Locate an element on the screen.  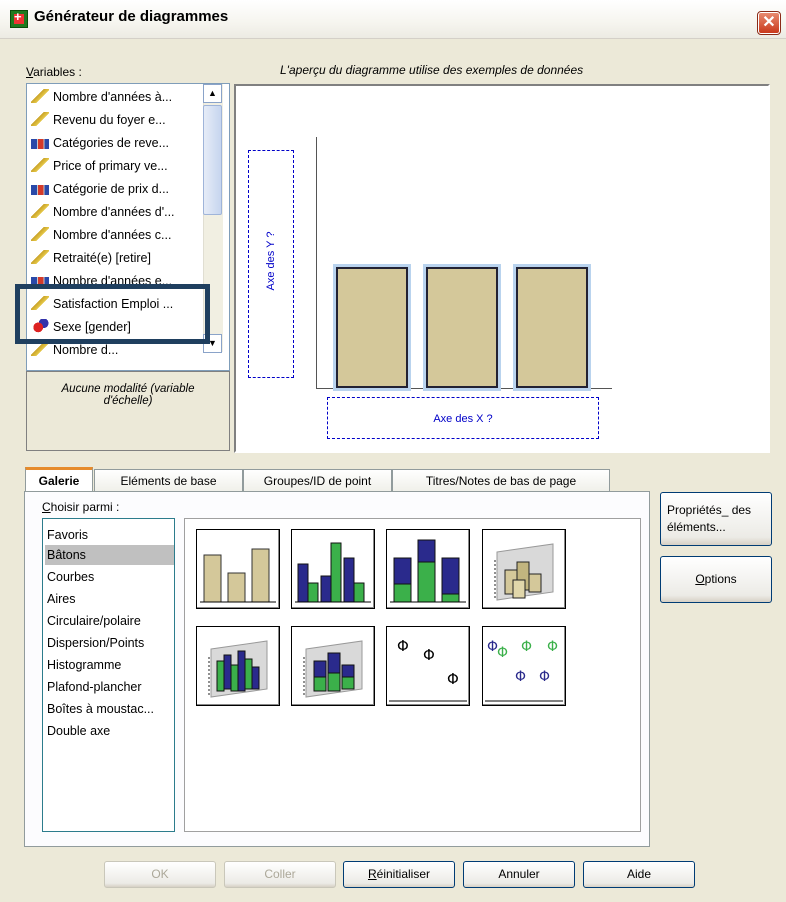
y-axis-line is located at coordinates (316, 263).